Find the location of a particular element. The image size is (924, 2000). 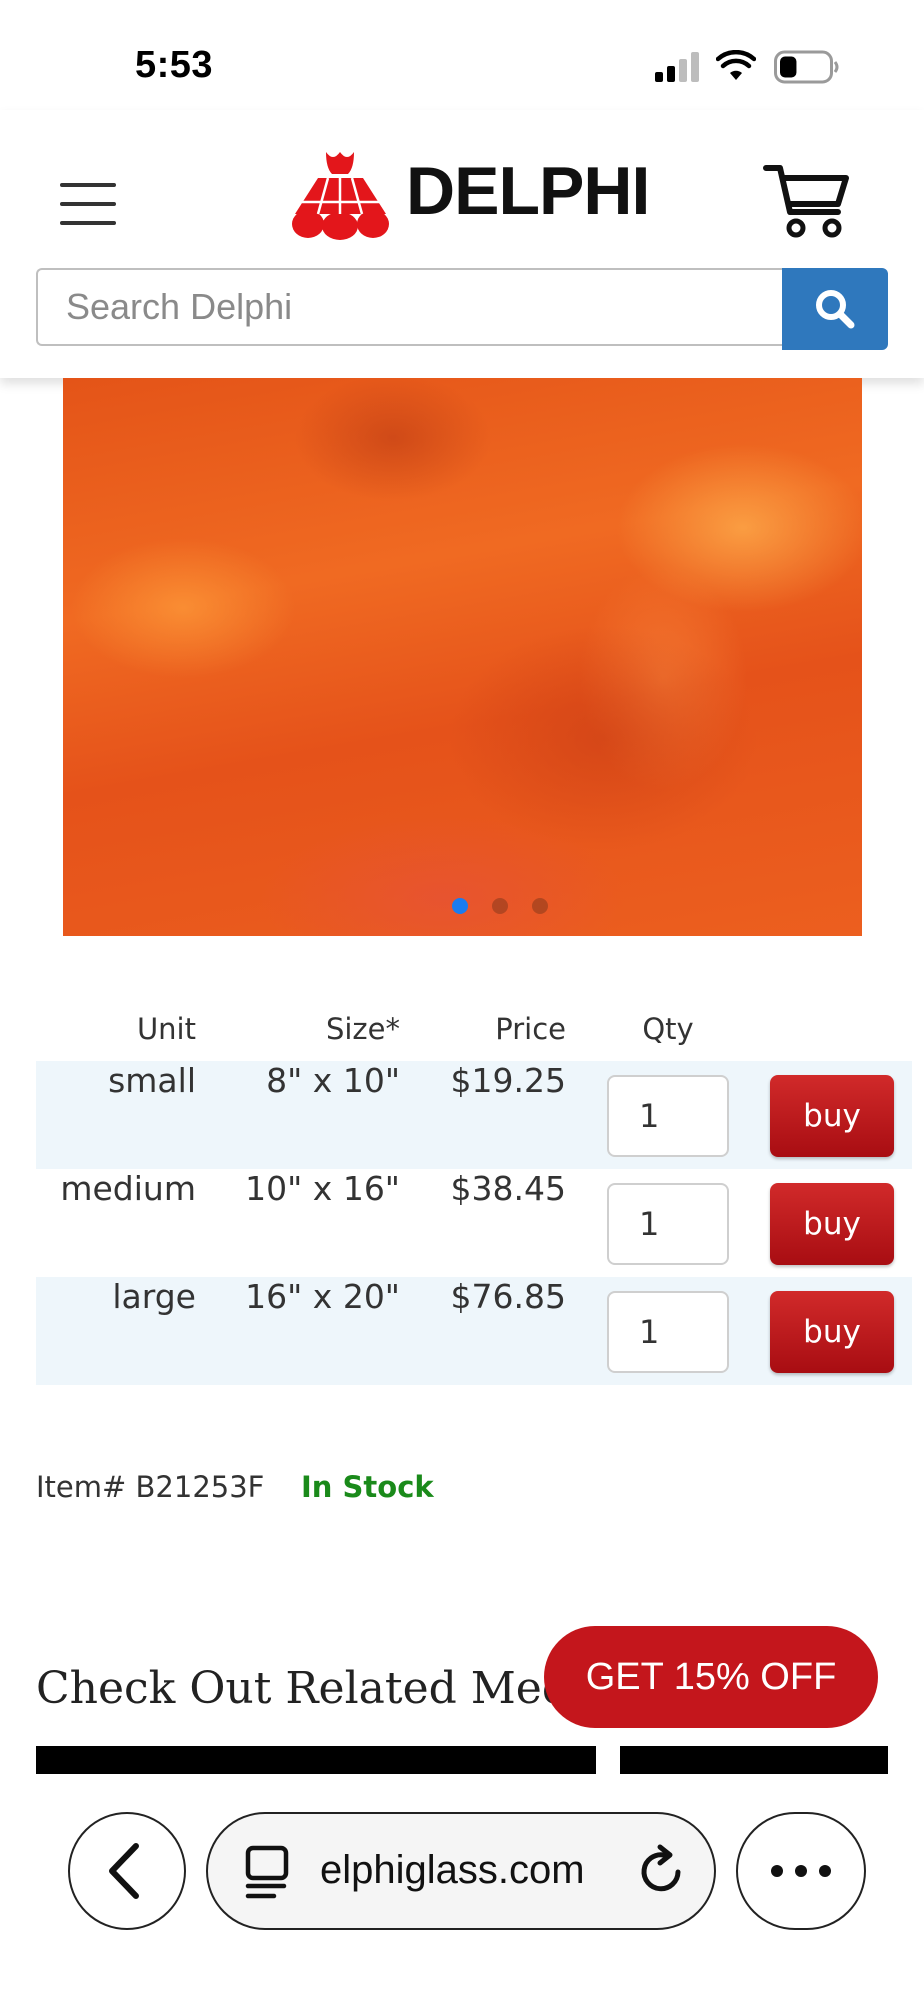

back-button is located at coordinates (127, 1871).